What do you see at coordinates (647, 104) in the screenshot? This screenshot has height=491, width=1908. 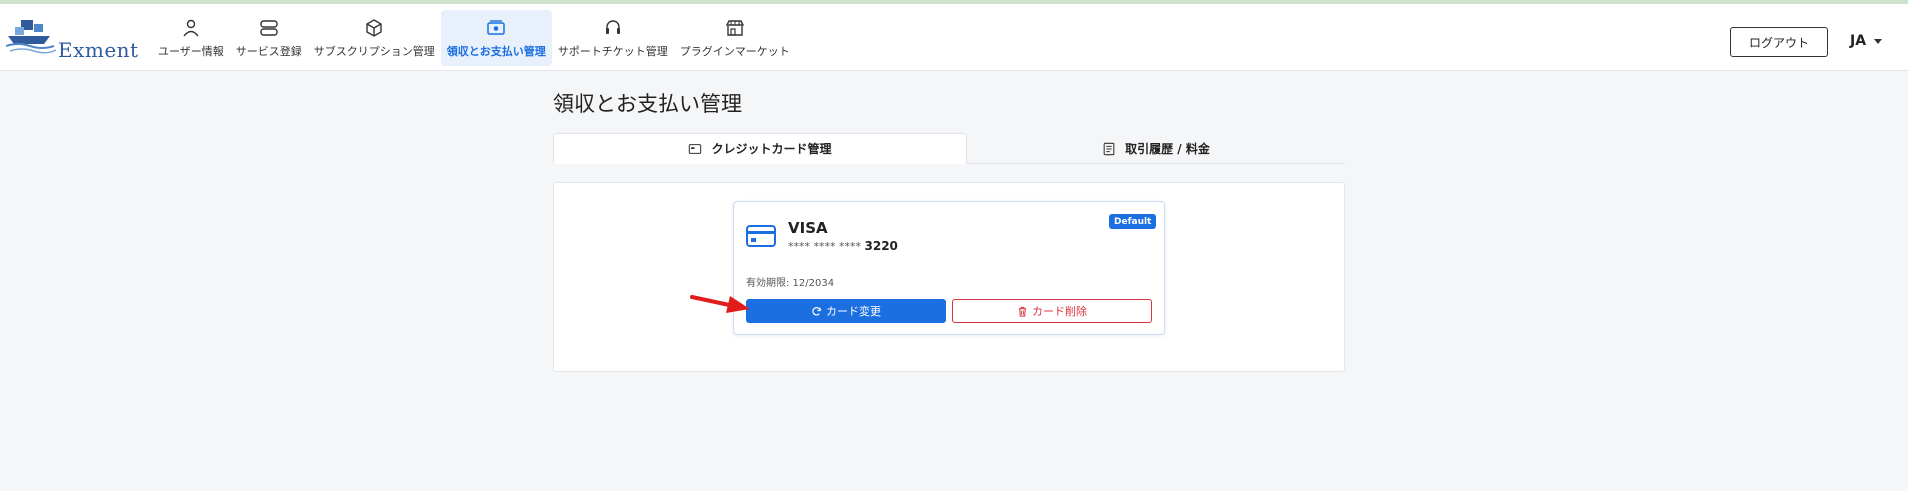 I see `page-title: 領収とお支払い管理` at bounding box center [647, 104].